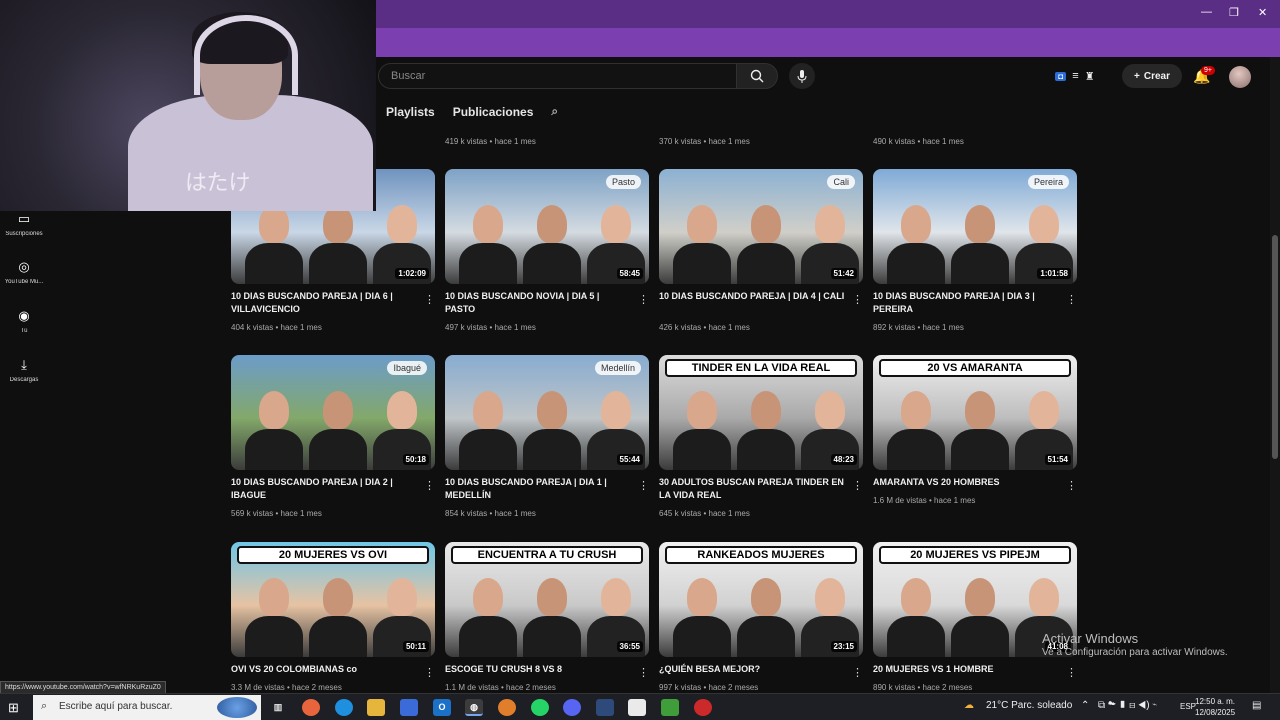 This screenshot has height=720, width=1280. Describe the element at coordinates (757, 76) in the screenshot. I see `search-button` at that location.